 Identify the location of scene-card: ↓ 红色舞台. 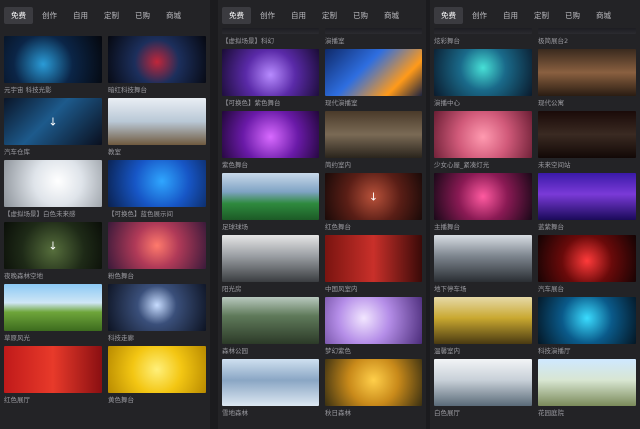
(373, 204).